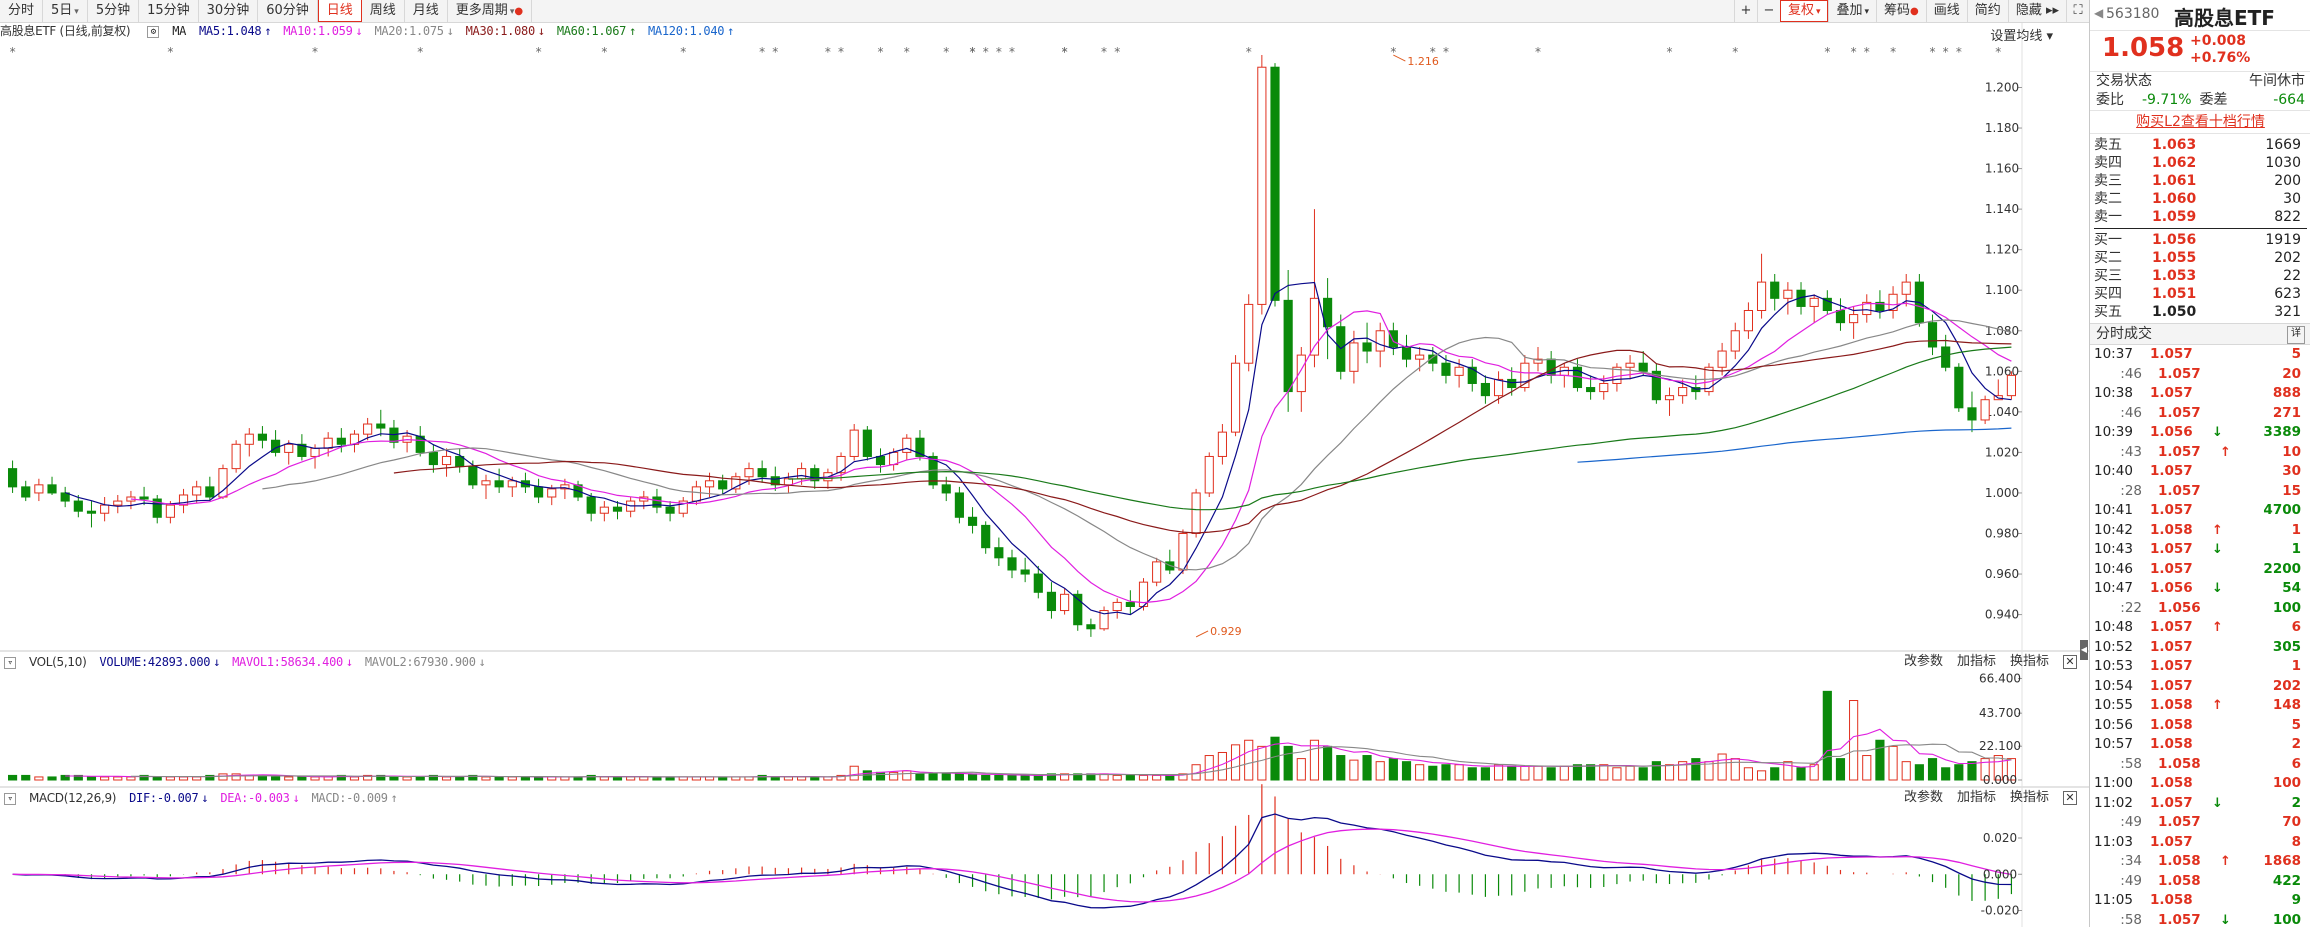 This screenshot has width=2310, height=930. Describe the element at coordinates (2200, 862) in the screenshot. I see `tick-row: :341.058↑1868` at that location.